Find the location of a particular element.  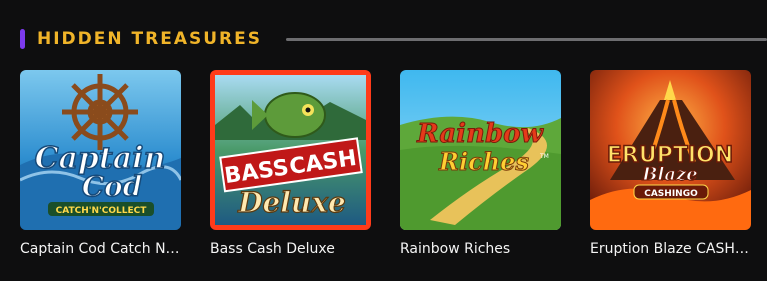

game-card-rainbow-riches: Rainbow Riches TM Rainbow Riches is located at coordinates (480, 164).